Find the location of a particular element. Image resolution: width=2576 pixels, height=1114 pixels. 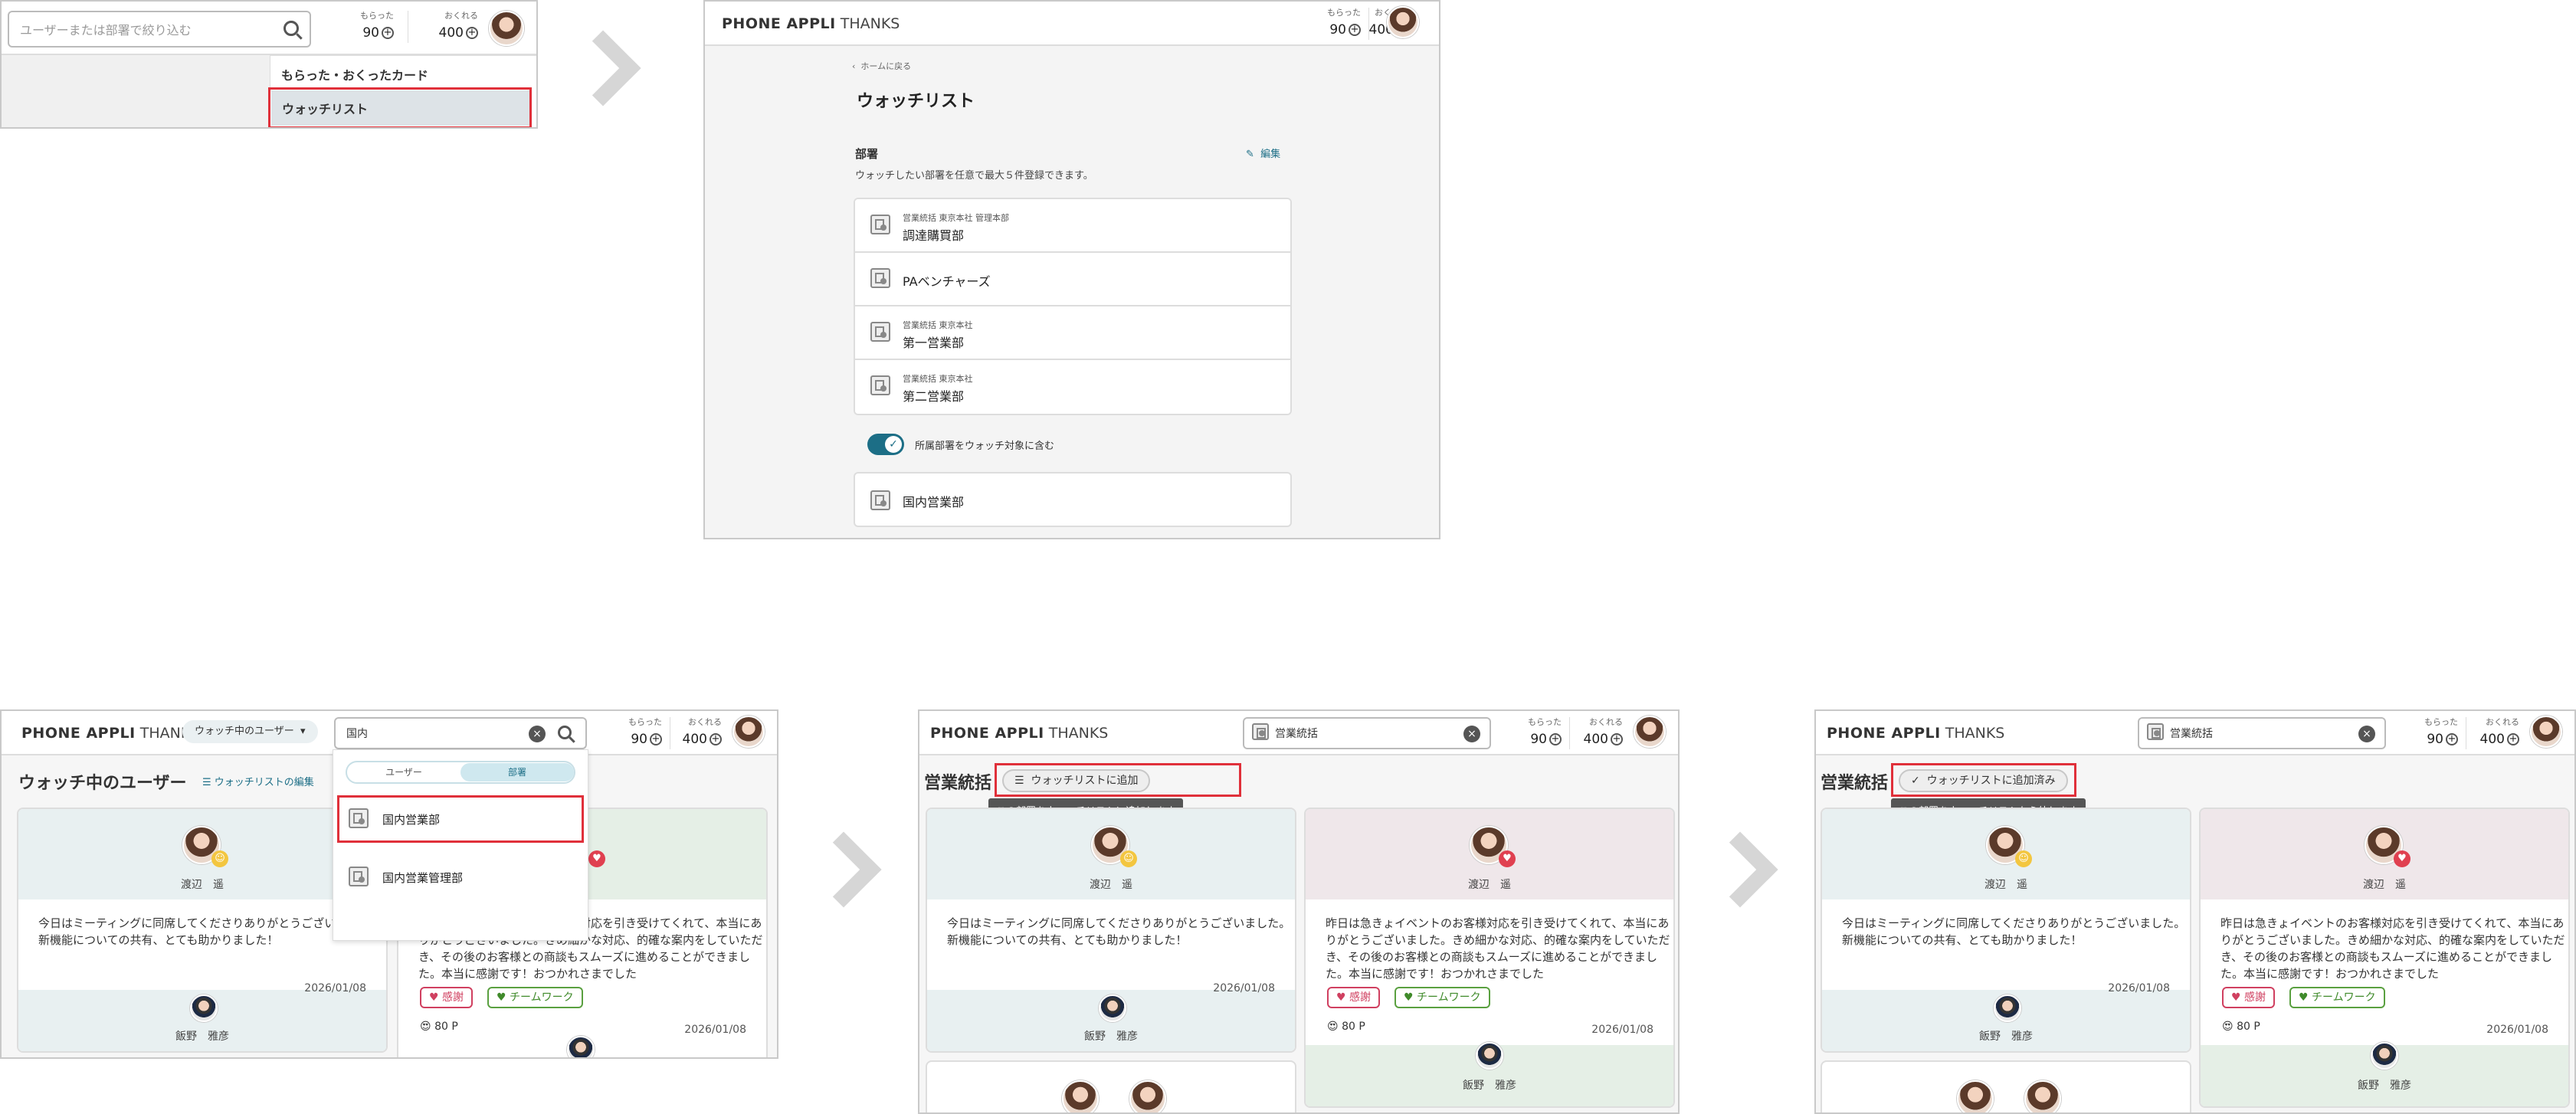

search-dropdown: ユーザー 部署 国内営業部 国内営業管理部 is located at coordinates (461, 845).